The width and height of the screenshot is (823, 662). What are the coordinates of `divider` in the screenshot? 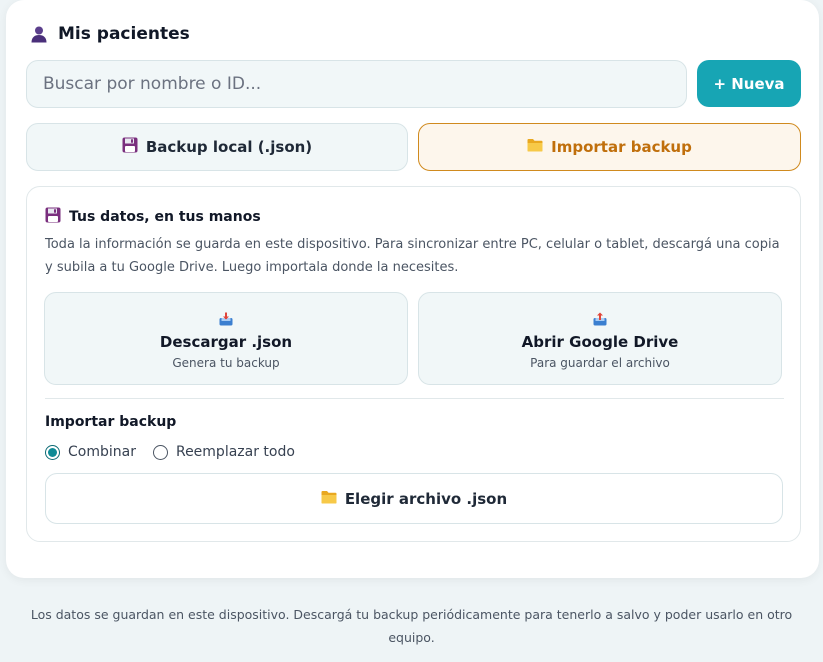 It's located at (414, 398).